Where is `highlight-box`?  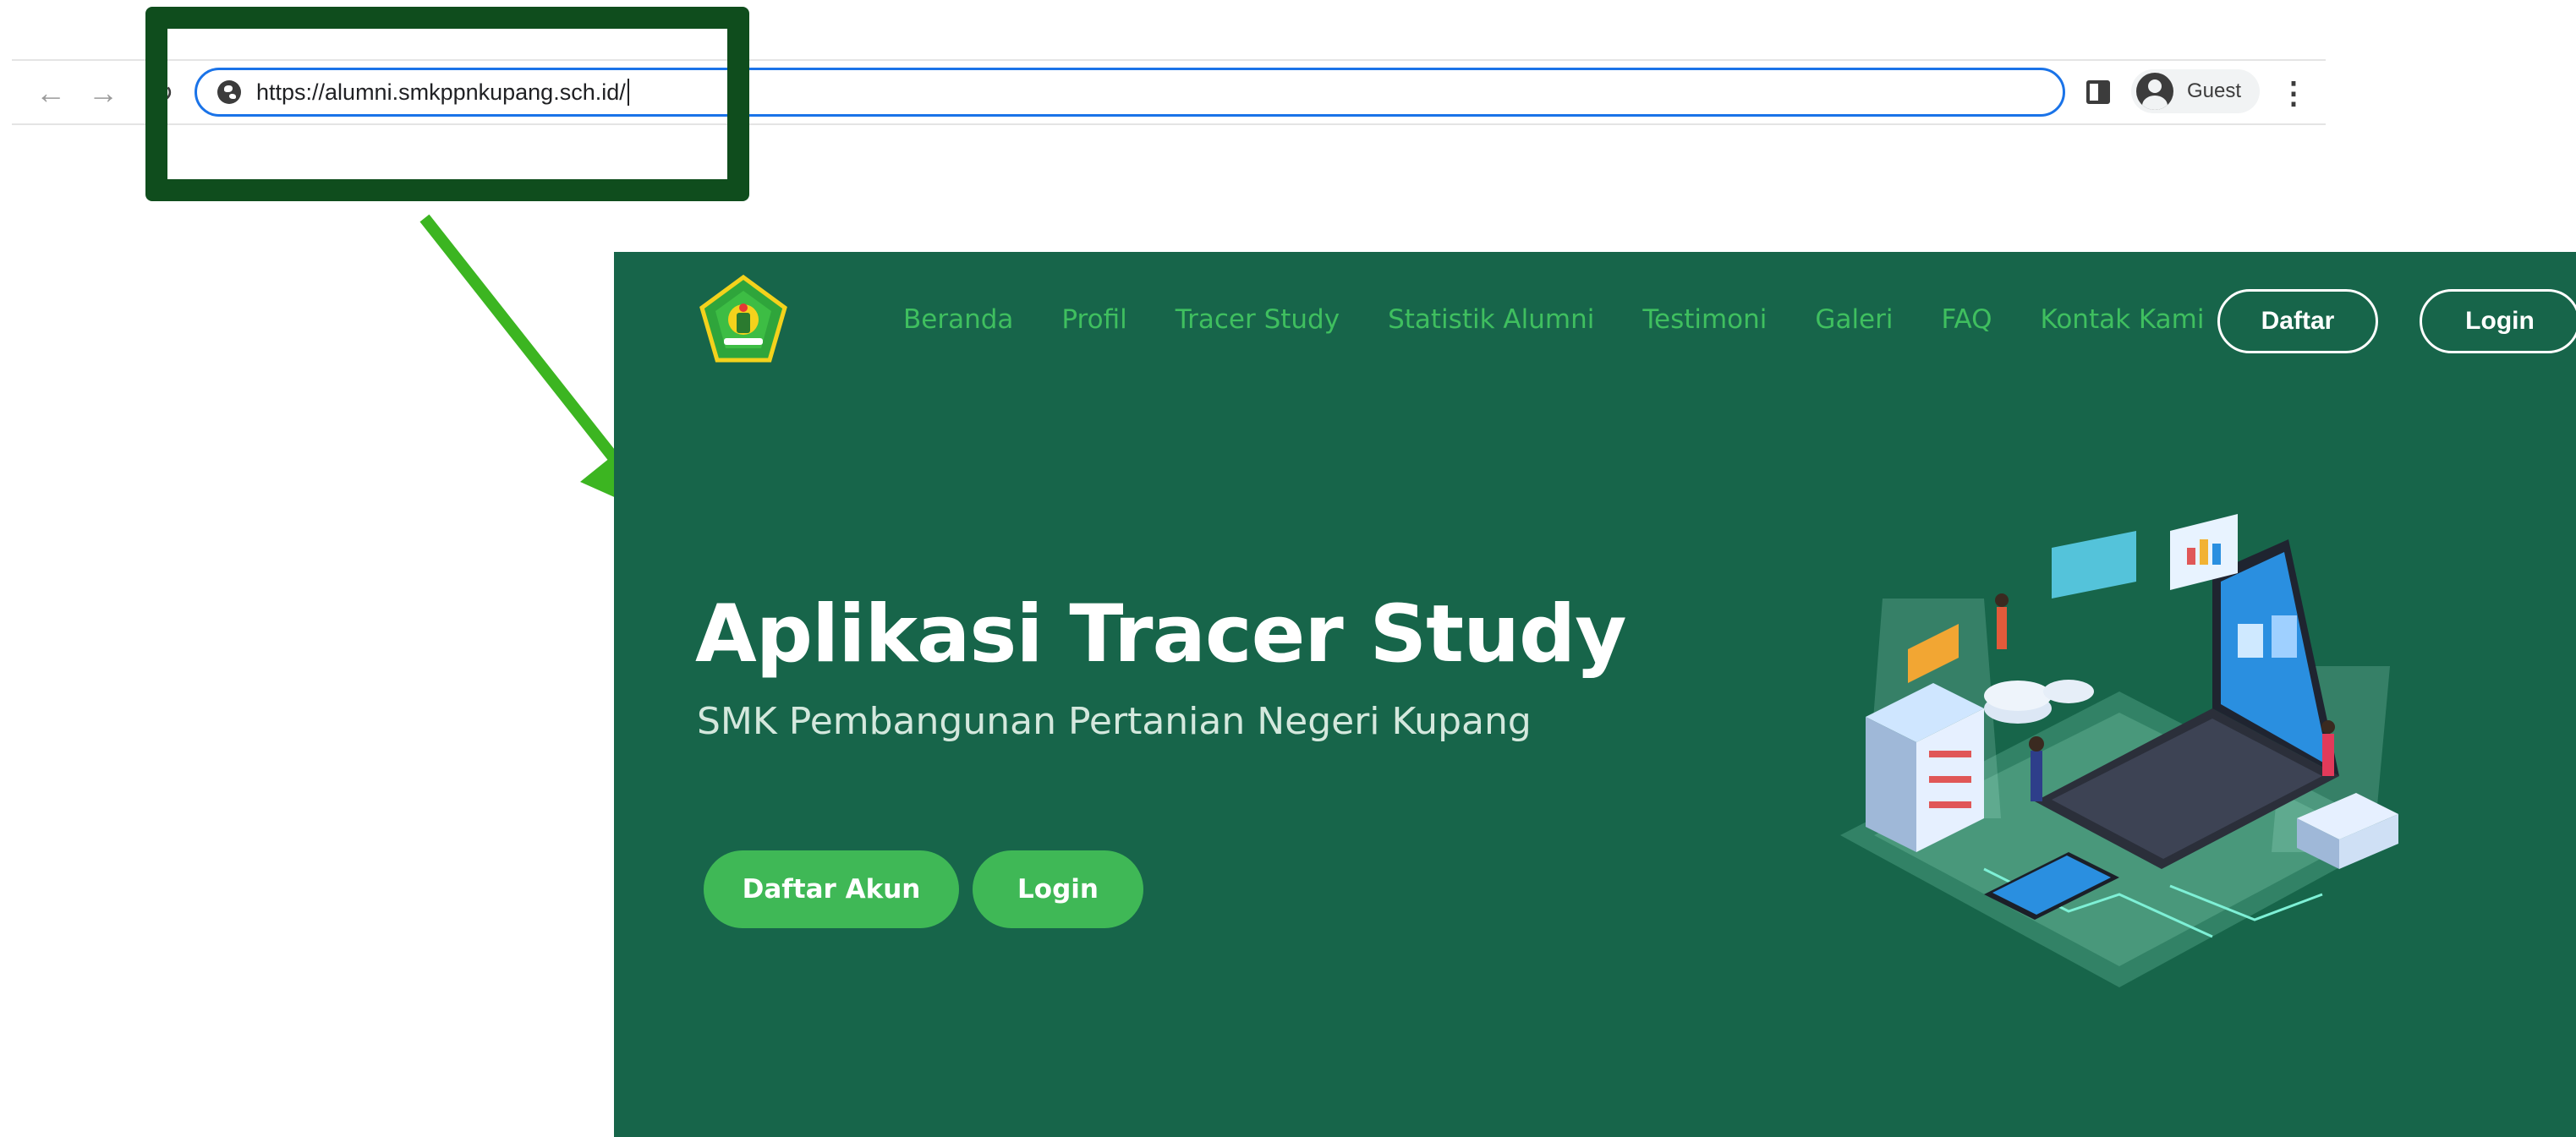 highlight-box is located at coordinates (447, 104).